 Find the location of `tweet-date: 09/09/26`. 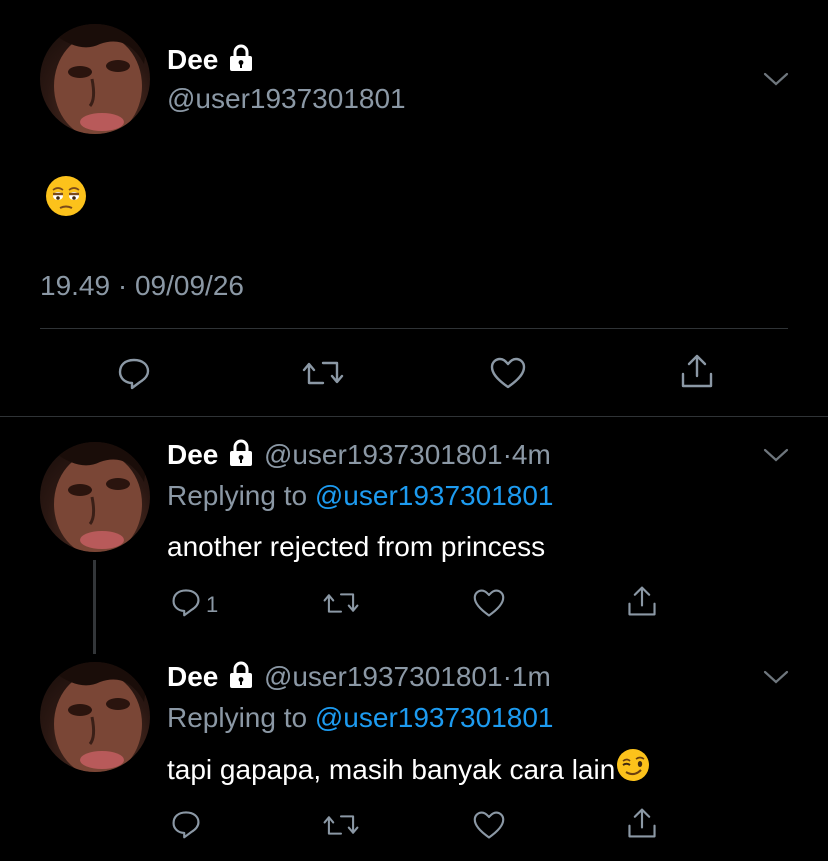

tweet-date: 09/09/26 is located at coordinates (189, 285).